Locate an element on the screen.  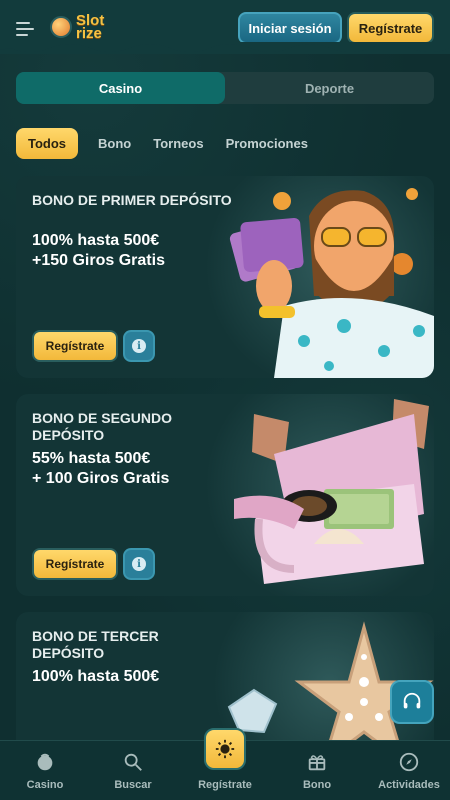
compass-icon is located at coordinates (409, 762).